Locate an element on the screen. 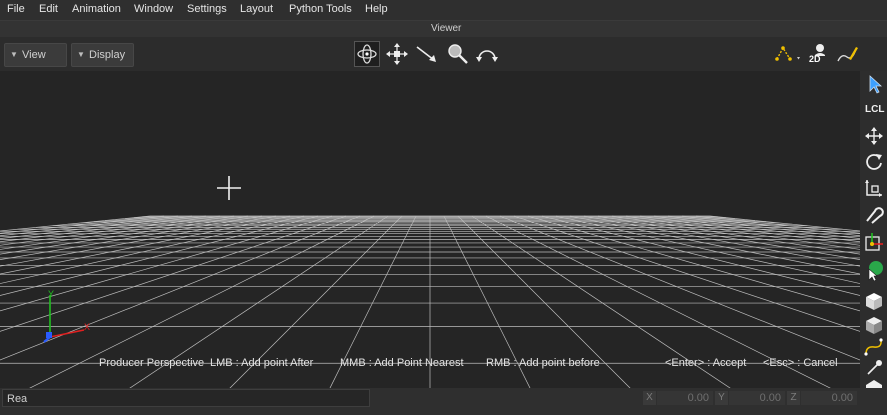 This screenshot has height=415, width=887. light-tool-button is located at coordinates (874, 368).